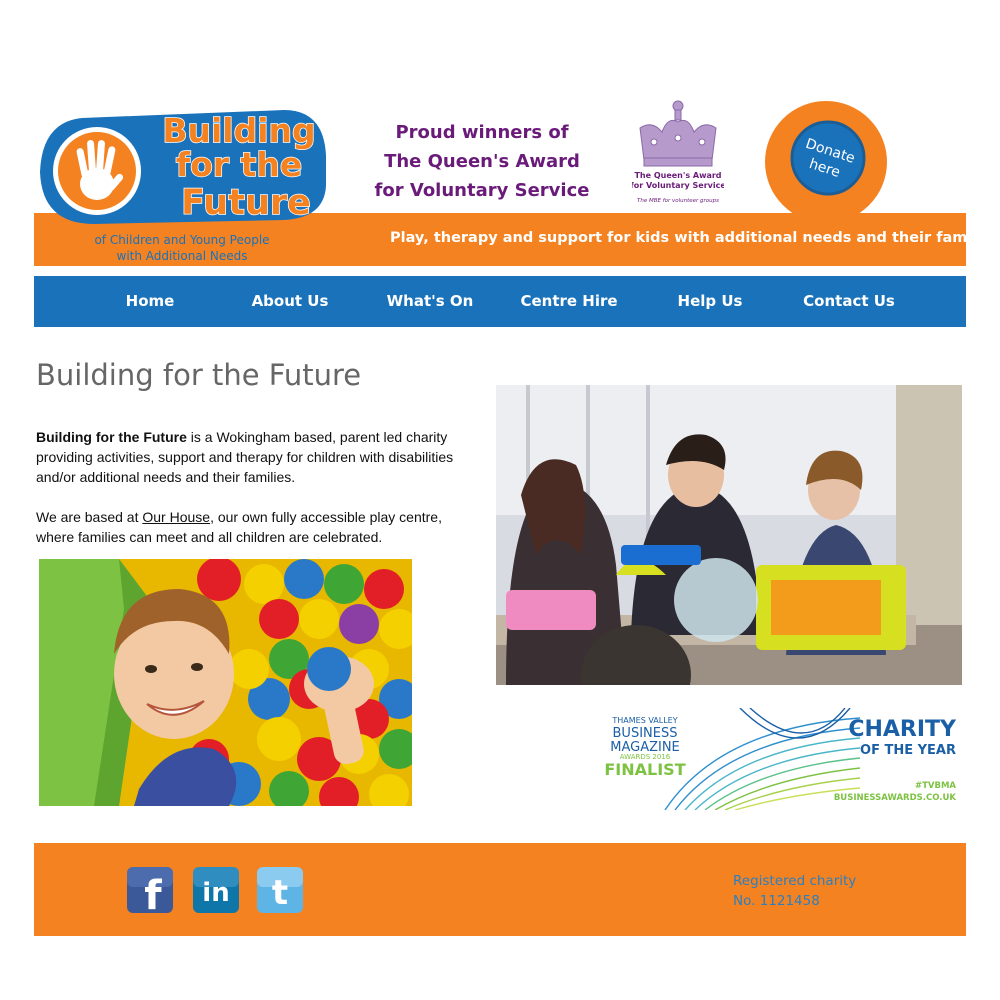 The image size is (1000, 1000). Describe the element at coordinates (239, 164) in the screenshot. I see `logo-line2: for the` at that location.